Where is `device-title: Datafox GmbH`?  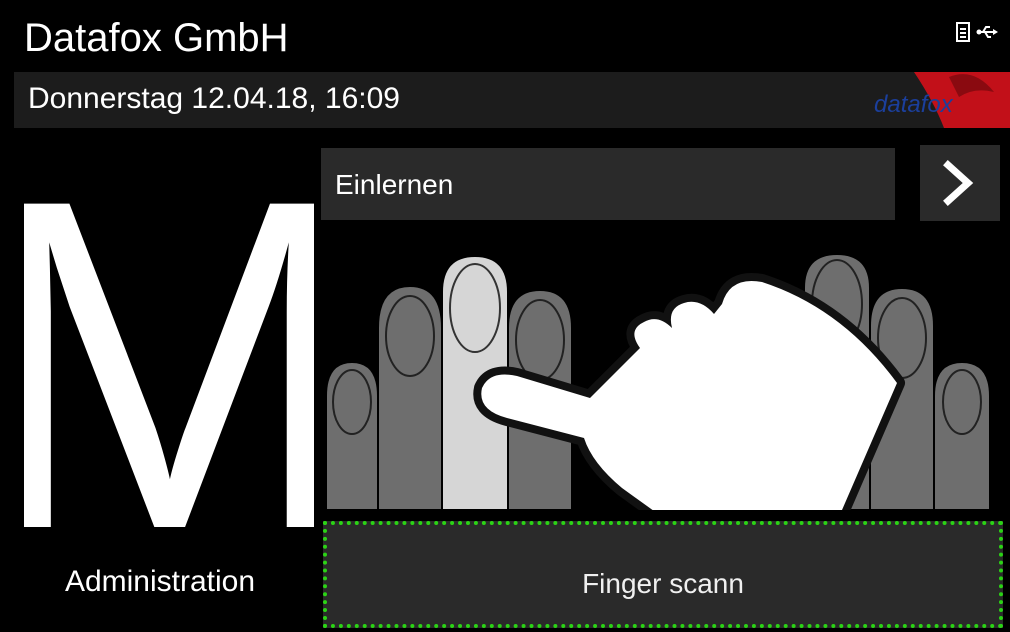 device-title: Datafox GmbH is located at coordinates (156, 38).